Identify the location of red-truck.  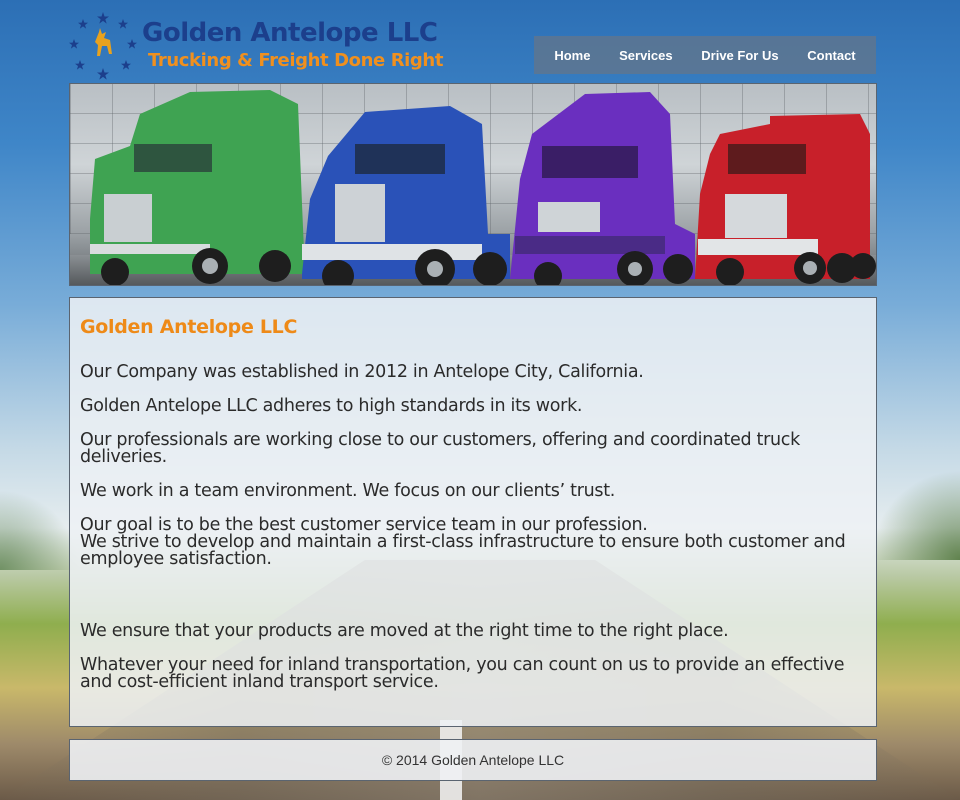
(785, 199).